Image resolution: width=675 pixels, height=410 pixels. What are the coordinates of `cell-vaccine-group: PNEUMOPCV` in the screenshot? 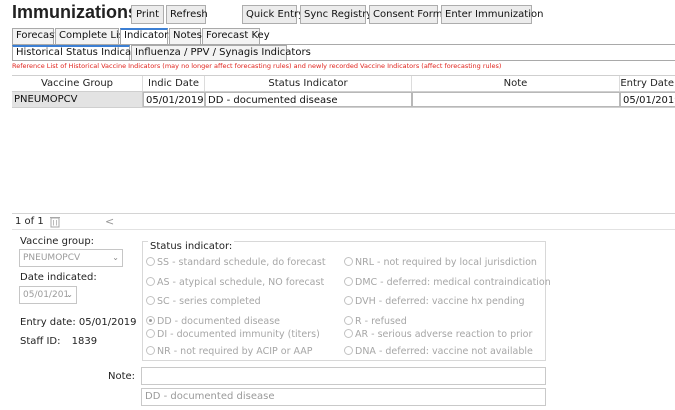 It's located at (77, 99).